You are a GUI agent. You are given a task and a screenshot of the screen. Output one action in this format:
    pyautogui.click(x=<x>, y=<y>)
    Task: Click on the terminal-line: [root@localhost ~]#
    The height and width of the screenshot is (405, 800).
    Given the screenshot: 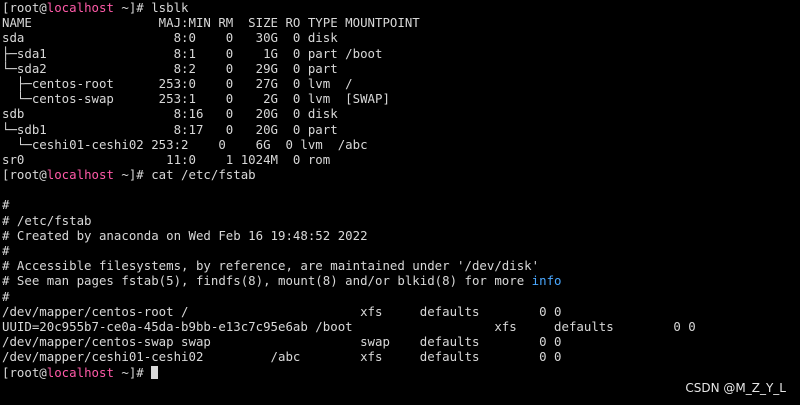 What is the action you would take?
    pyautogui.click(x=400, y=372)
    